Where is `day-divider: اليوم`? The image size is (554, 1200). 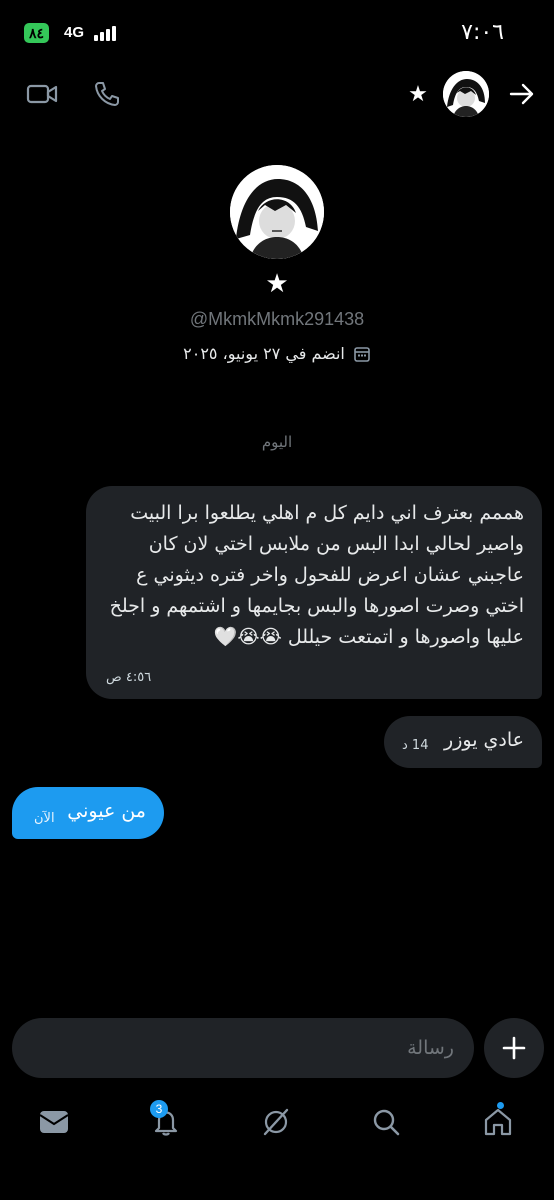 day-divider: اليوم is located at coordinates (277, 442).